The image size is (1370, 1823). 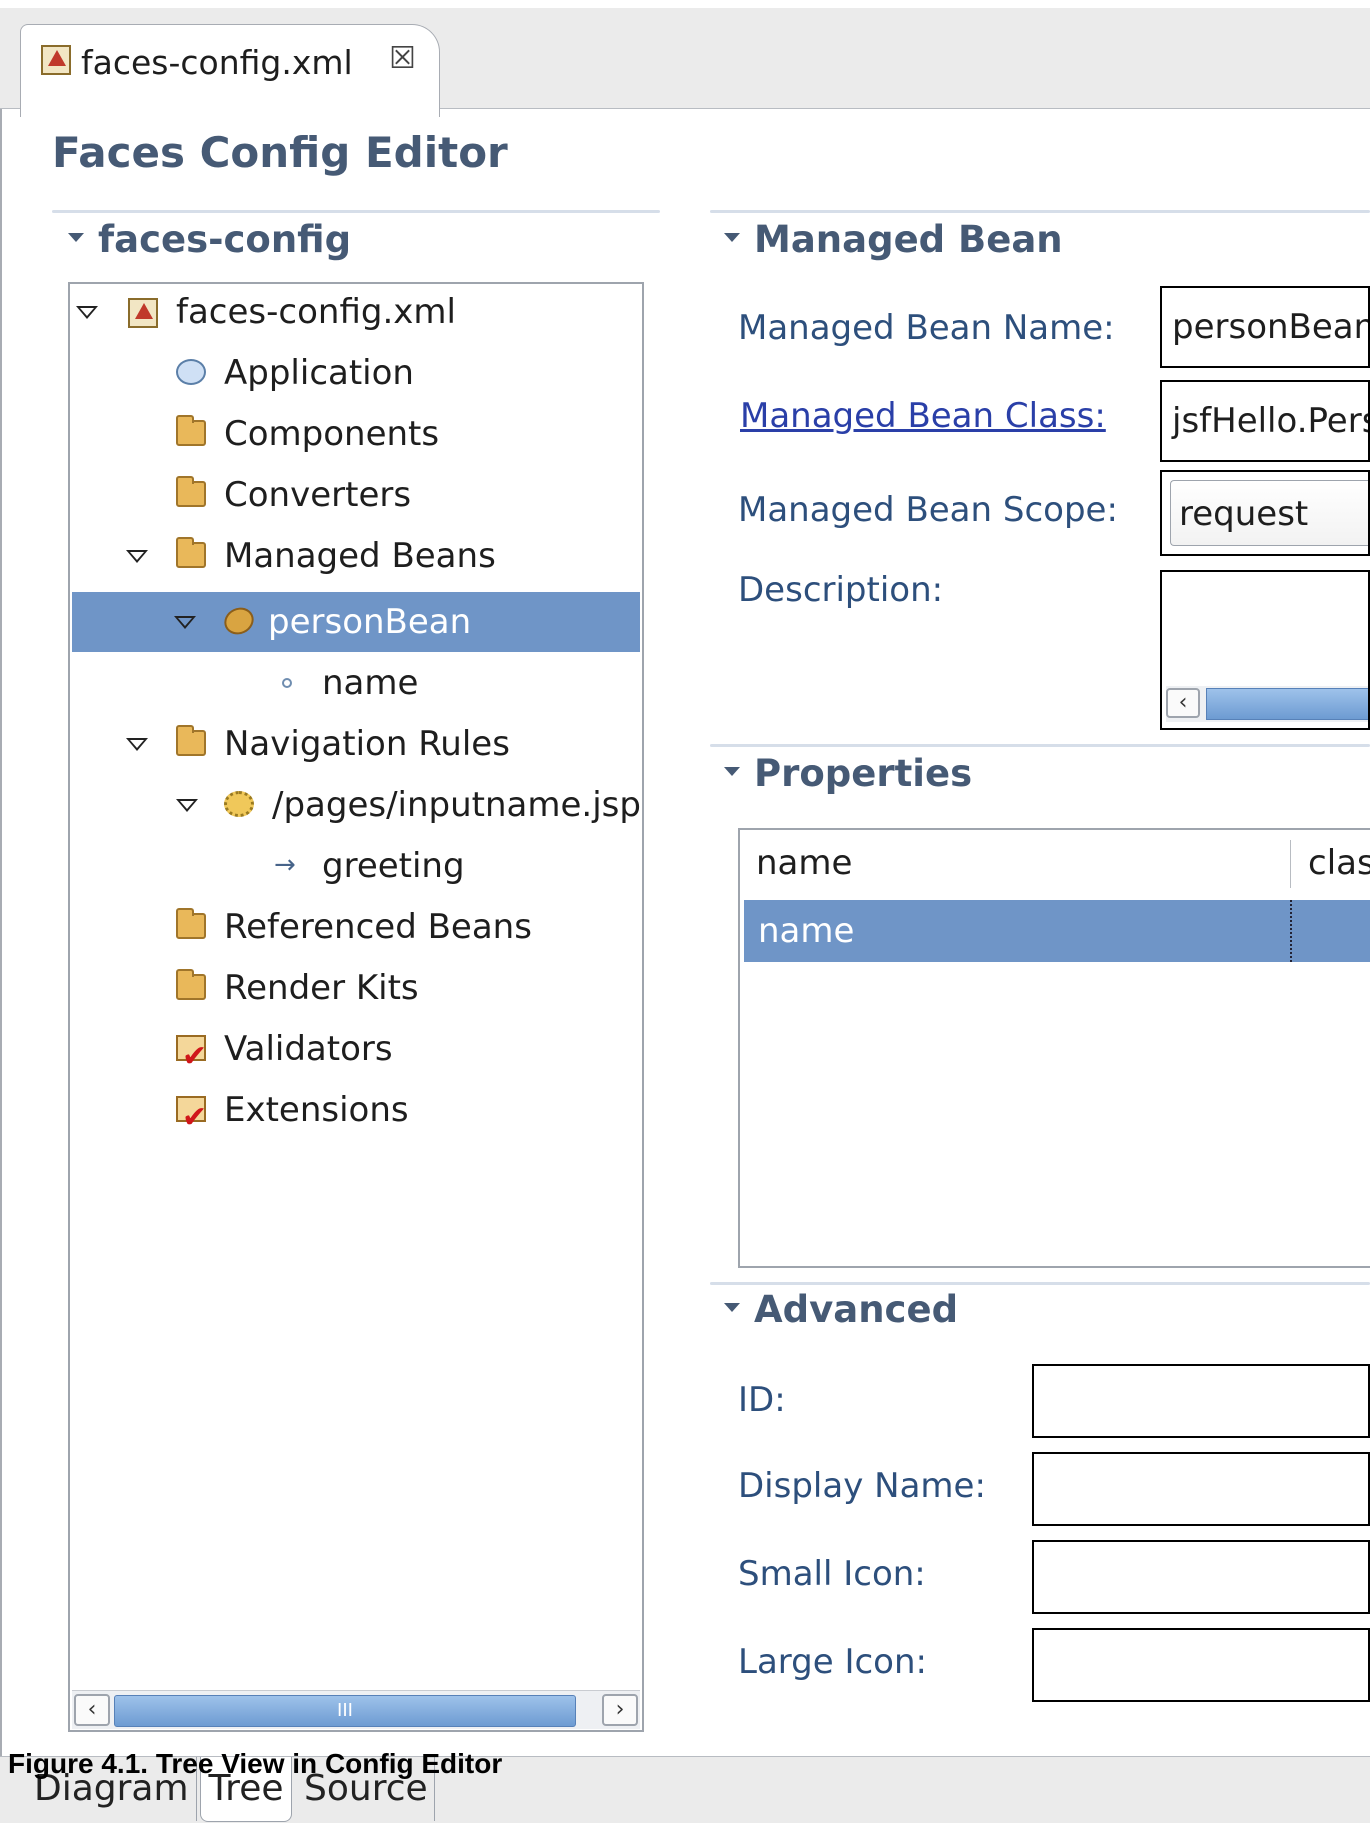 I want to click on tree-item-person-bean: personBean, so click(x=356, y=622).